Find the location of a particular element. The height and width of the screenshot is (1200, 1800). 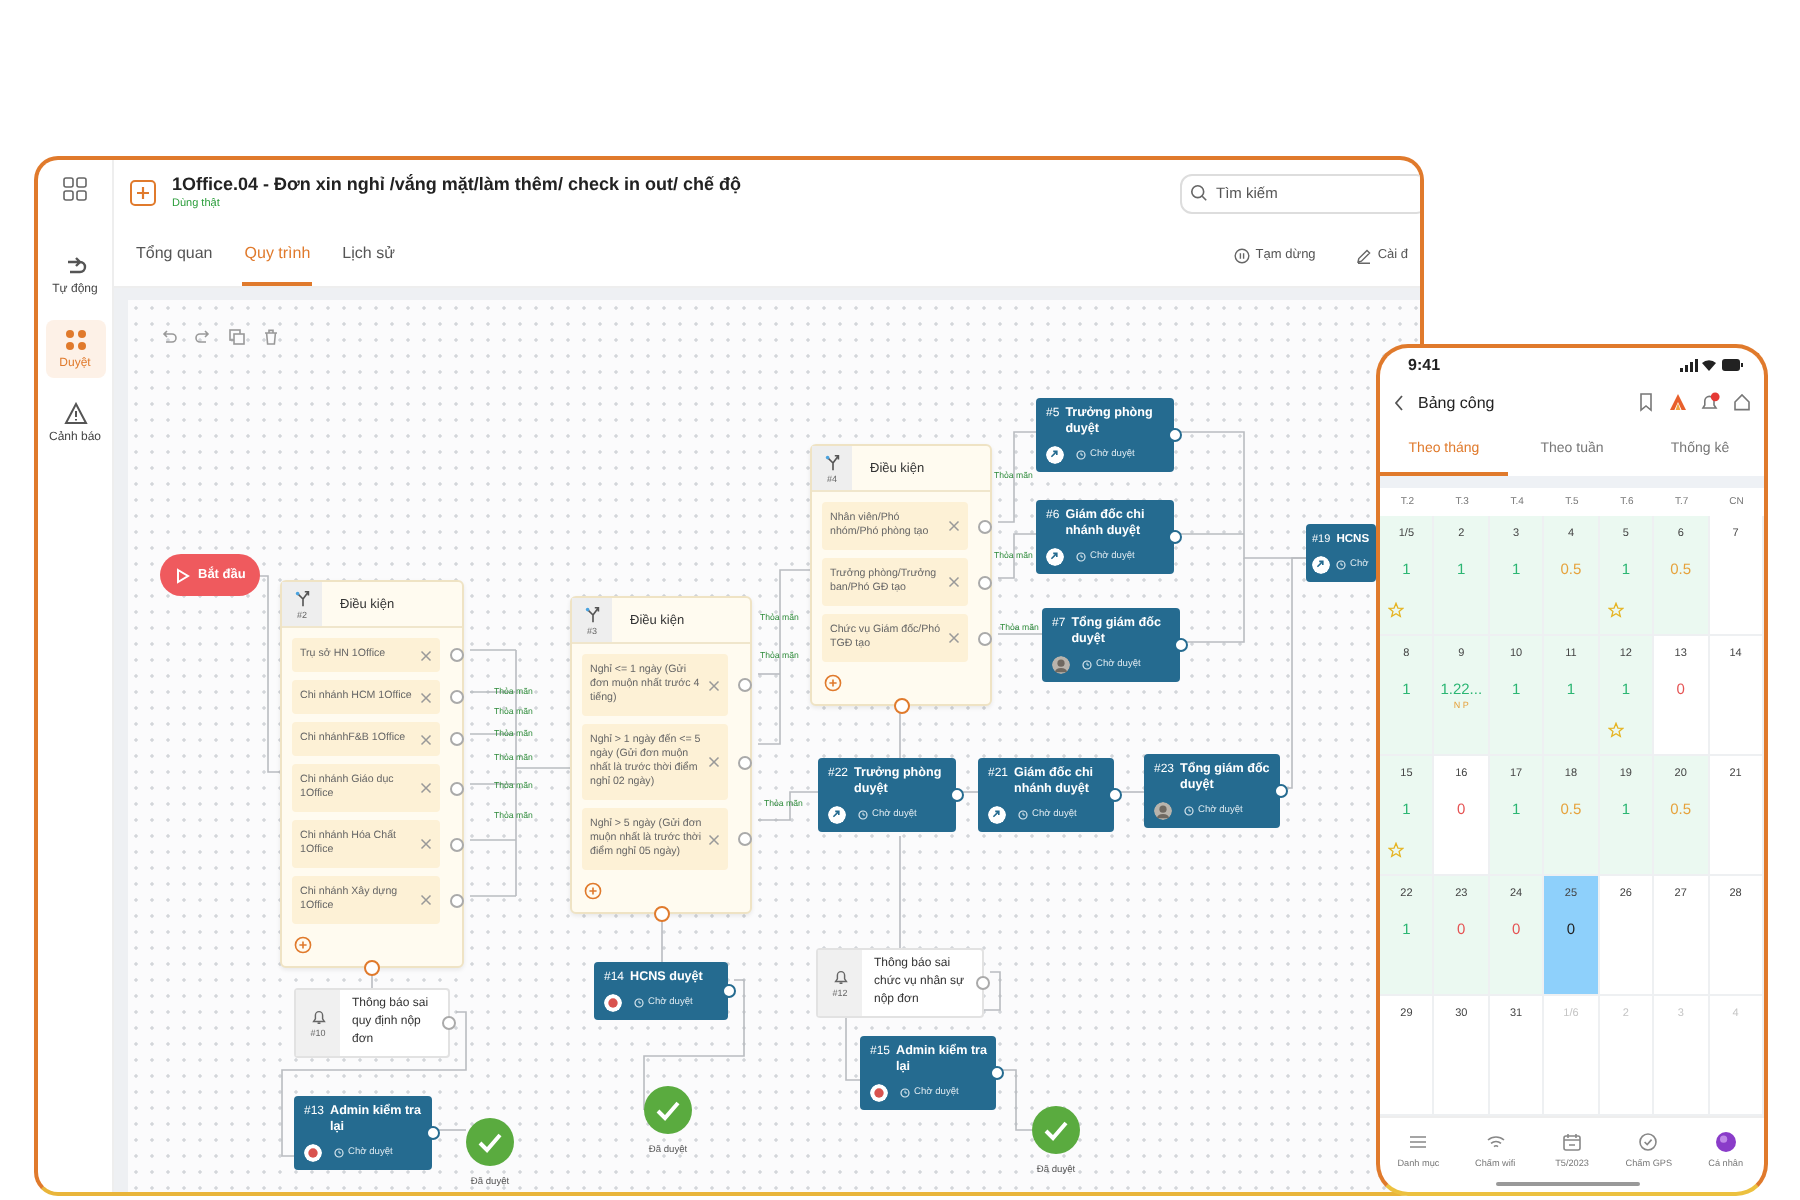

back-icon is located at coordinates (1399, 402).